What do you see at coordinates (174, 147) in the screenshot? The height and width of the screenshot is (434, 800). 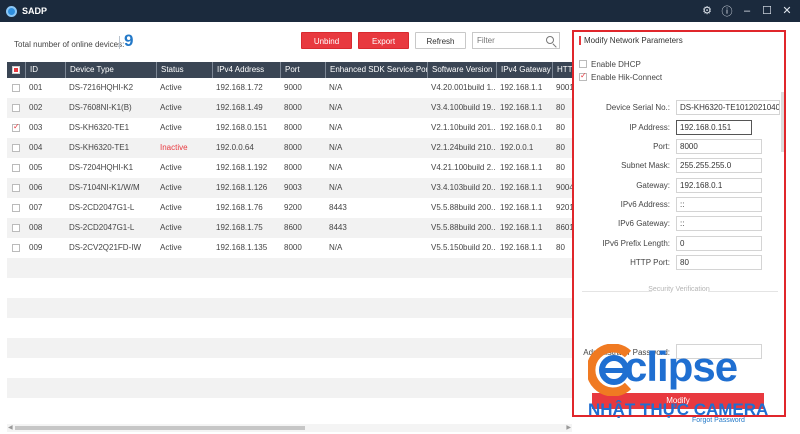 I see `cell-status: Inactive` at bounding box center [174, 147].